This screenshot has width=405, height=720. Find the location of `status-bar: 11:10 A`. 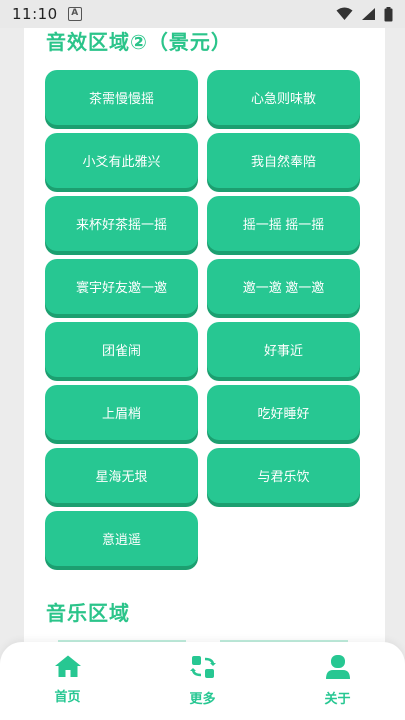

status-bar: 11:10 A is located at coordinates (202, 14).